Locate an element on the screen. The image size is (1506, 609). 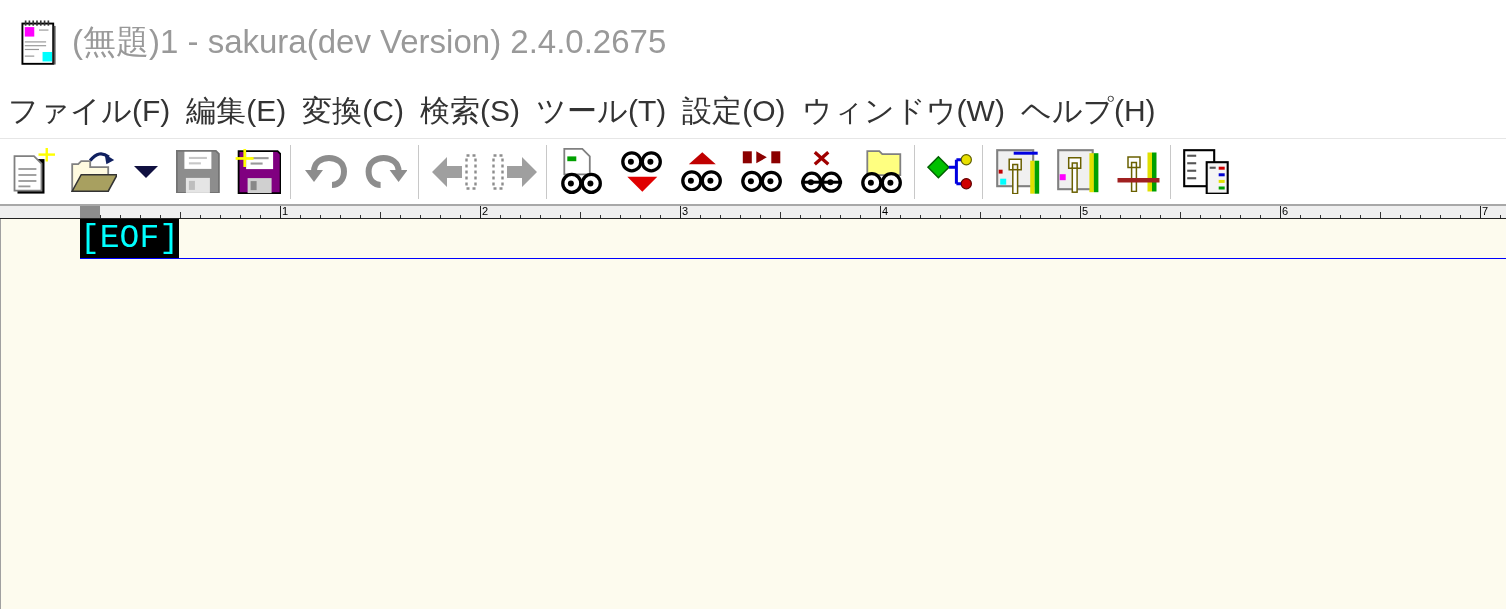
eyes-arrow-up-icon is located at coordinates (702, 171).